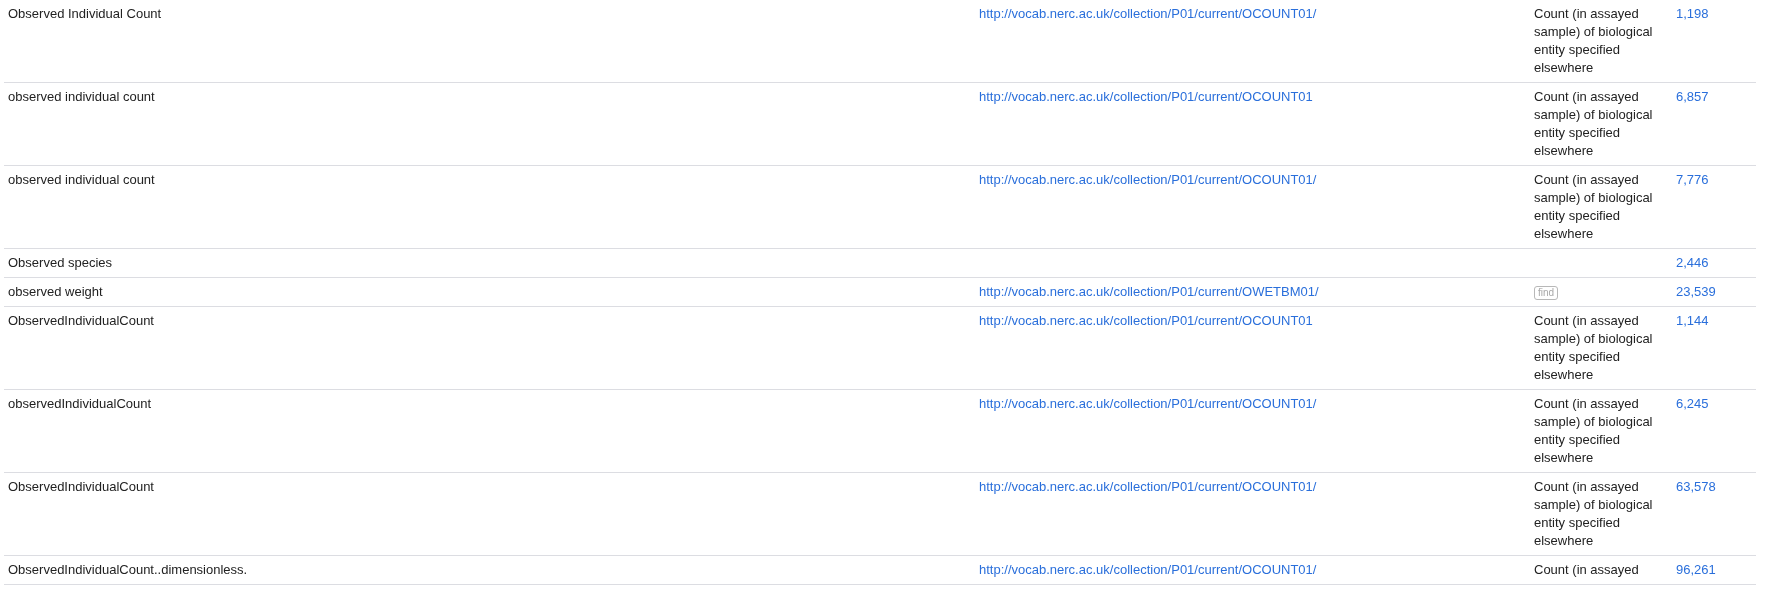 This screenshot has height=597, width=1773. I want to click on count-link: 6,245, so click(1692, 403).